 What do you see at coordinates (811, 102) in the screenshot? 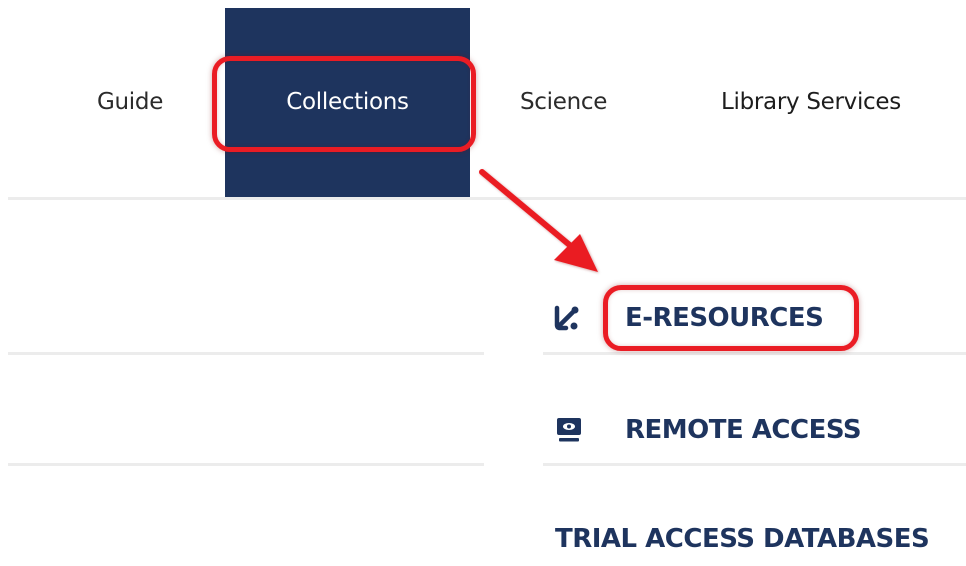
I see `nav-item-library-services: Library Services` at bounding box center [811, 102].